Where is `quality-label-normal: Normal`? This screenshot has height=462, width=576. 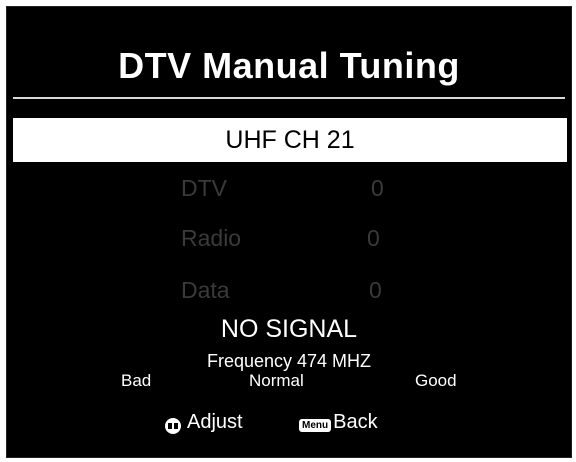
quality-label-normal: Normal is located at coordinates (276, 380).